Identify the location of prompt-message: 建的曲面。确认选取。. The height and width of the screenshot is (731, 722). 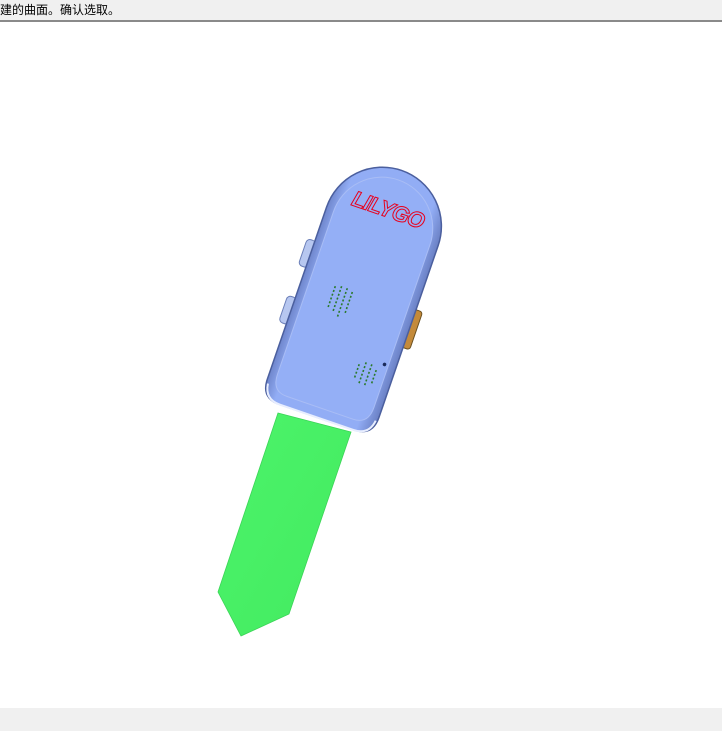
(60, 10).